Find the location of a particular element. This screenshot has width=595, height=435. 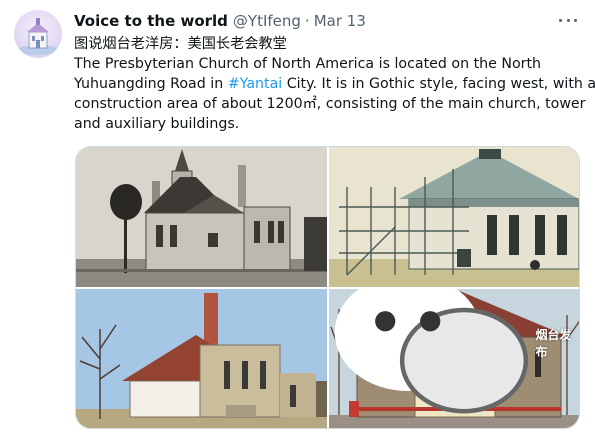

media-watermark: 烟台发布 is located at coordinates (452, 355).